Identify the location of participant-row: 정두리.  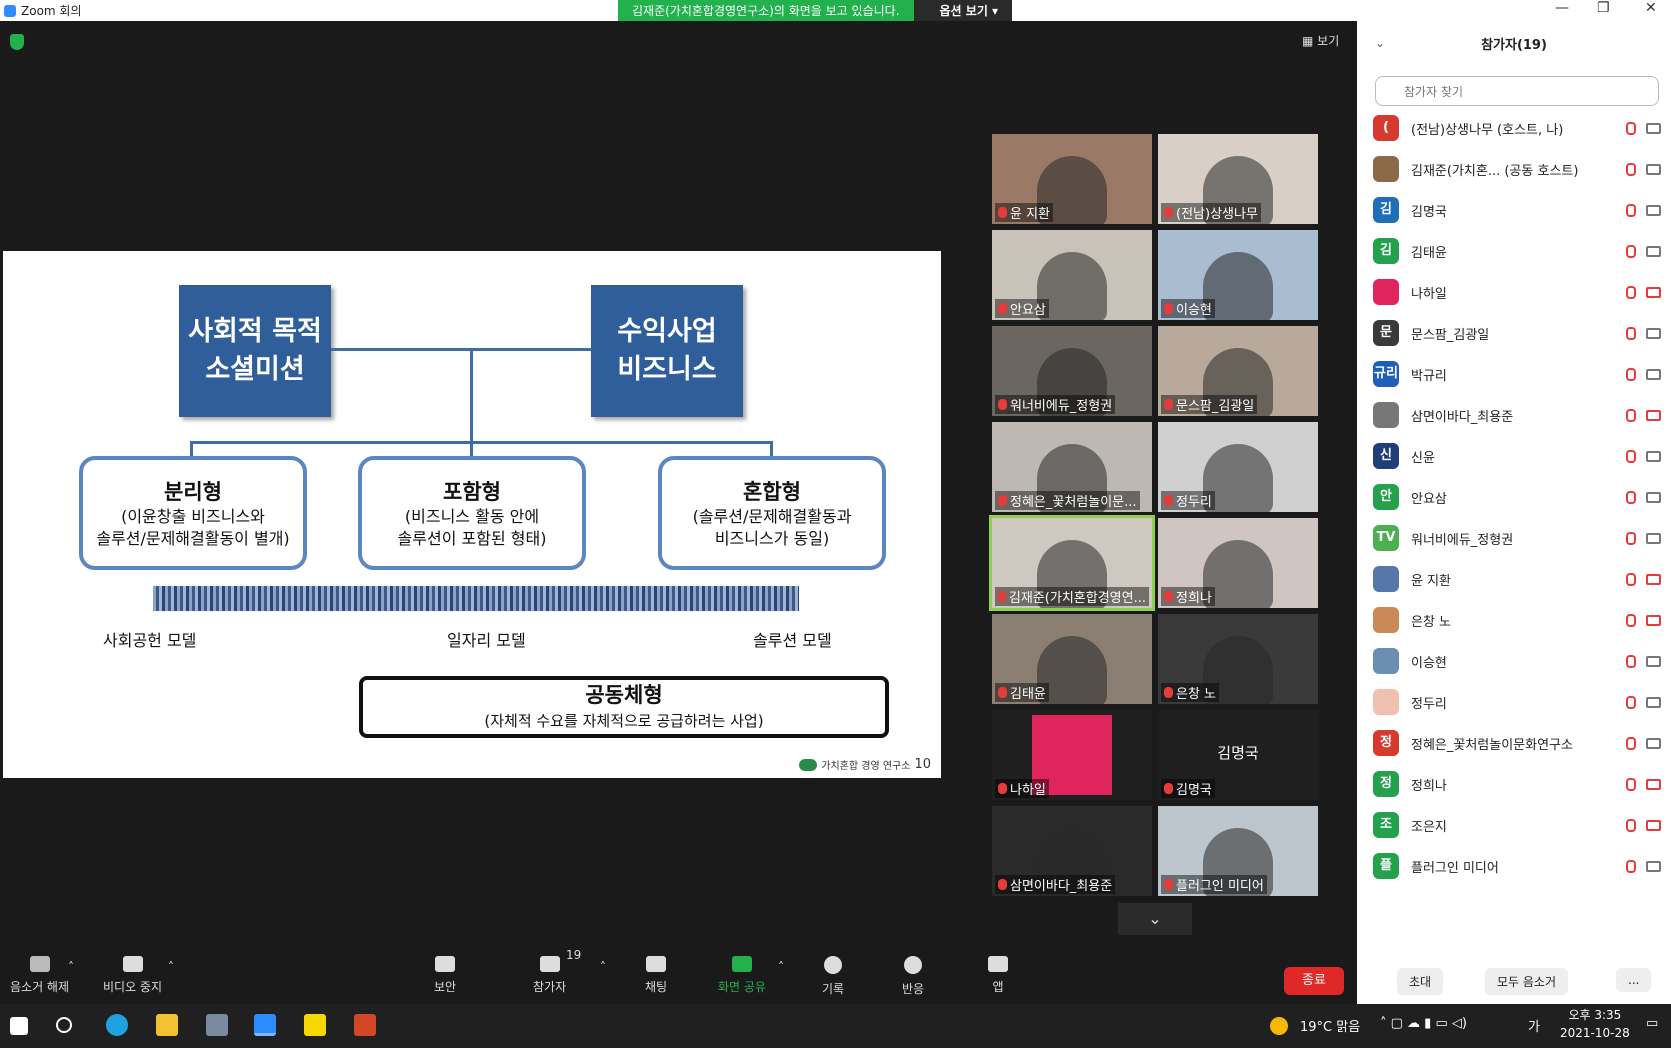
(1517, 702).